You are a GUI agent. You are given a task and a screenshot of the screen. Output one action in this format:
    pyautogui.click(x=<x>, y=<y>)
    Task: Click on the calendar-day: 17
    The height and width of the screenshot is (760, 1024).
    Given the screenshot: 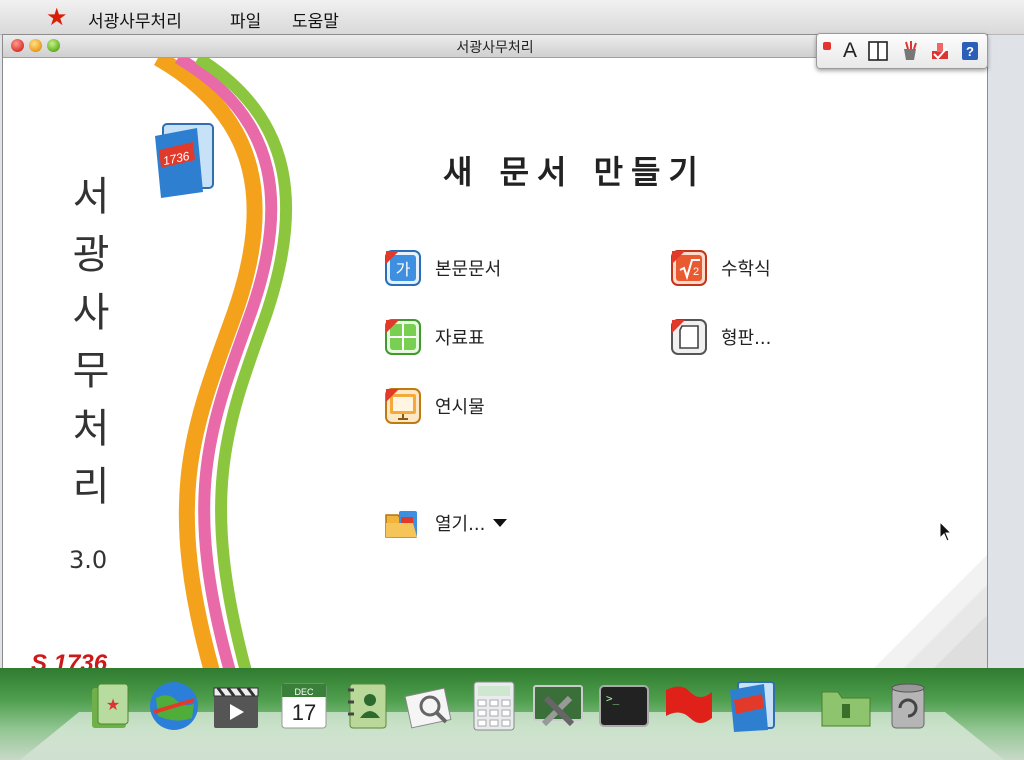 What is the action you would take?
    pyautogui.click(x=304, y=712)
    